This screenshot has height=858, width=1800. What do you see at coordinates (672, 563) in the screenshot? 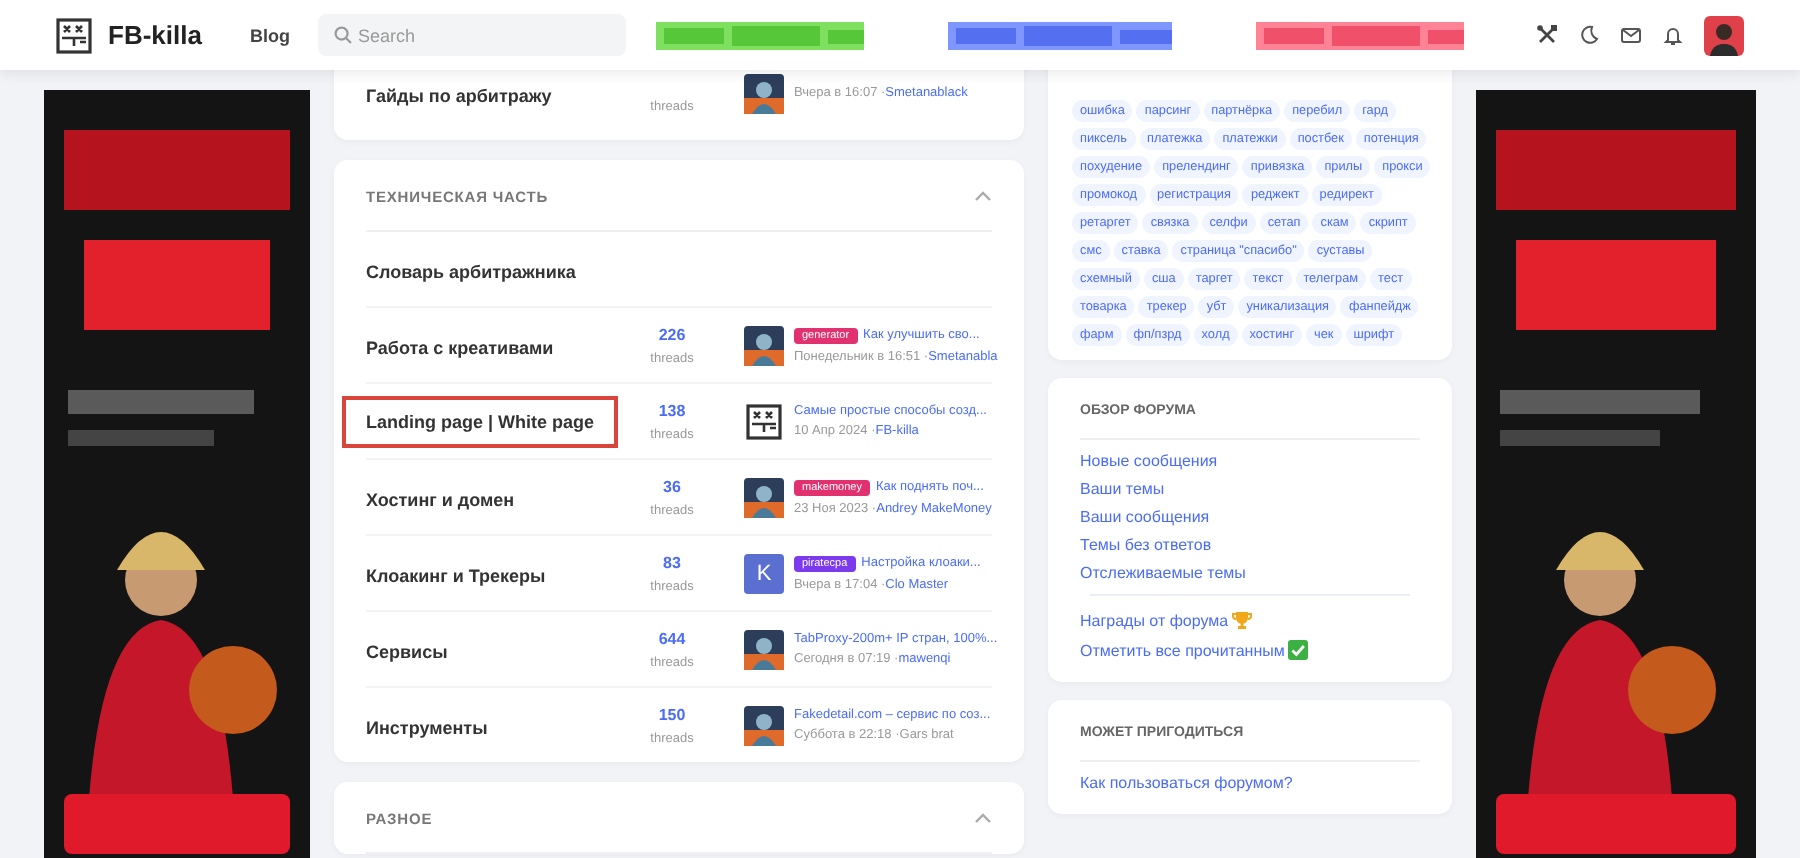
I see `thread-count: 83` at bounding box center [672, 563].